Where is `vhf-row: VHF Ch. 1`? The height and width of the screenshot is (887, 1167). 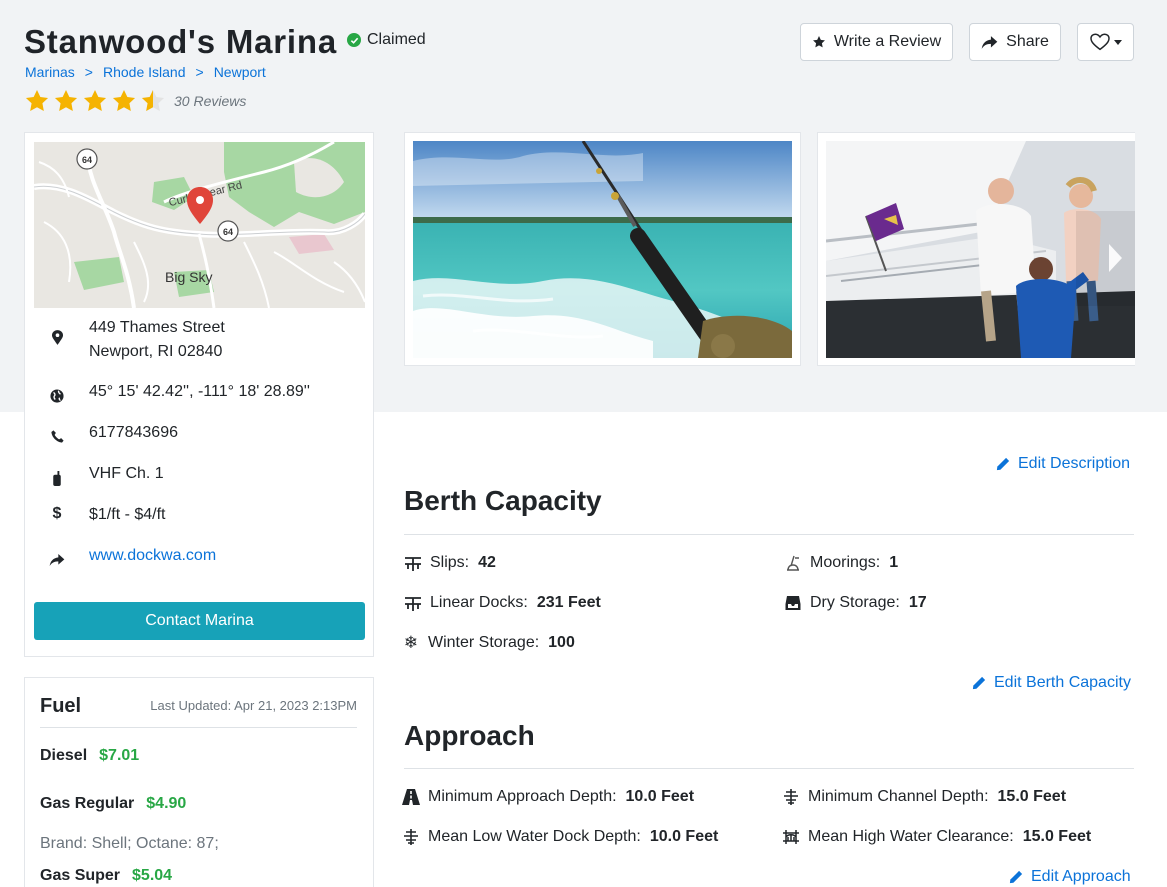 vhf-row: VHF Ch. 1 is located at coordinates (199, 486).